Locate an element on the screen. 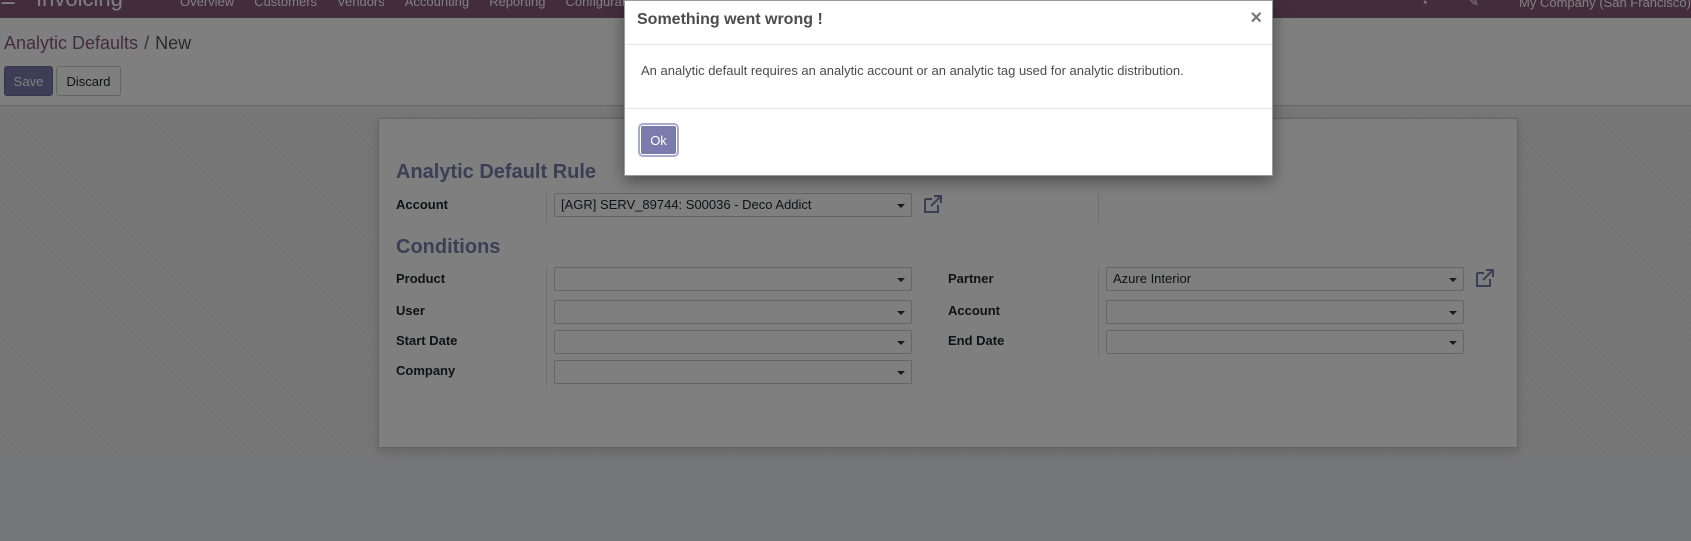 The width and height of the screenshot is (1691, 541). dialog-header: Something went wrong ! × is located at coordinates (948, 23).